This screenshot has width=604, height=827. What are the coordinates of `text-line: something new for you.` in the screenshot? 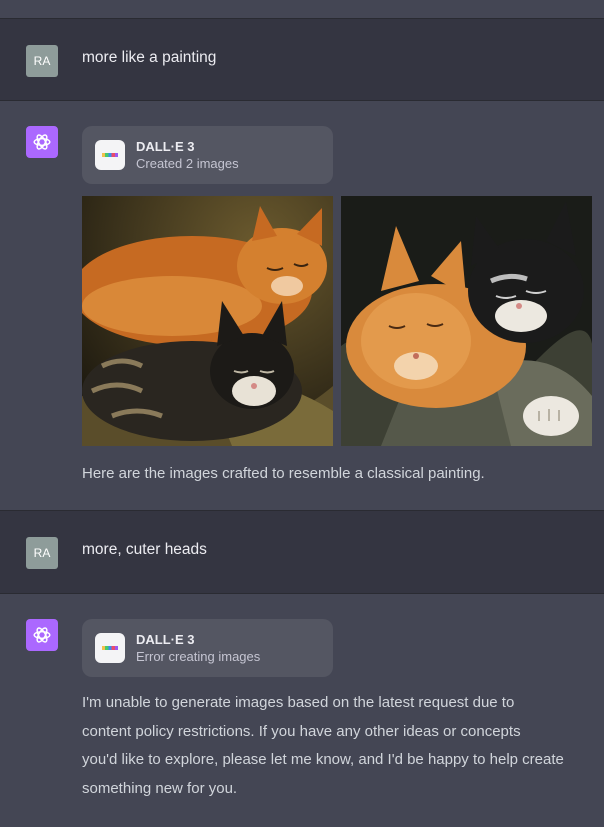 It's located at (160, 788).